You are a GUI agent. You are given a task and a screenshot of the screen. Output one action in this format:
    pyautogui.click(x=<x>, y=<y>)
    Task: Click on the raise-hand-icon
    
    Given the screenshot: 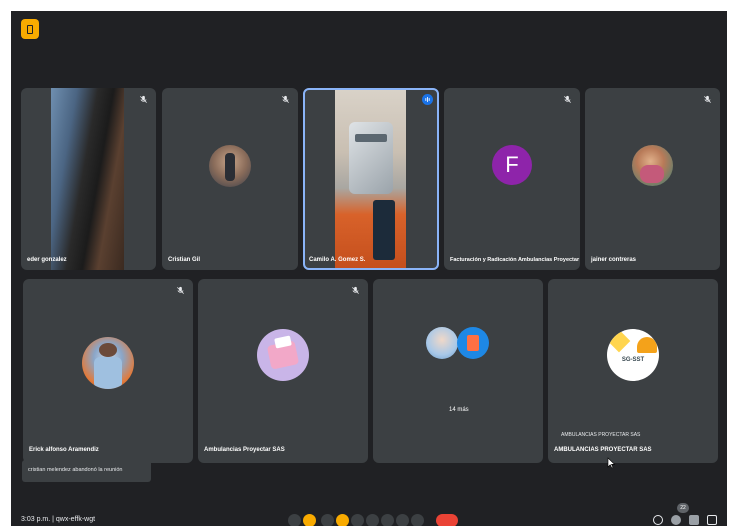 What is the action you would take?
    pyautogui.click(x=342, y=520)
    